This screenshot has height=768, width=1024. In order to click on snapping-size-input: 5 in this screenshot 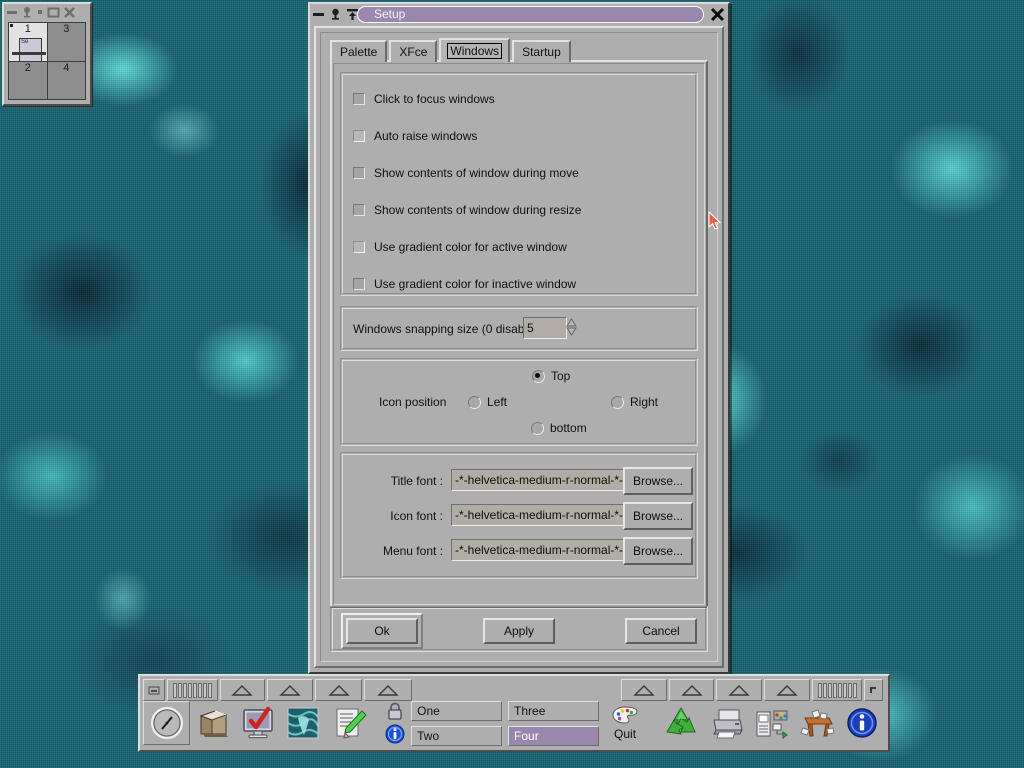, I will do `click(545, 328)`.